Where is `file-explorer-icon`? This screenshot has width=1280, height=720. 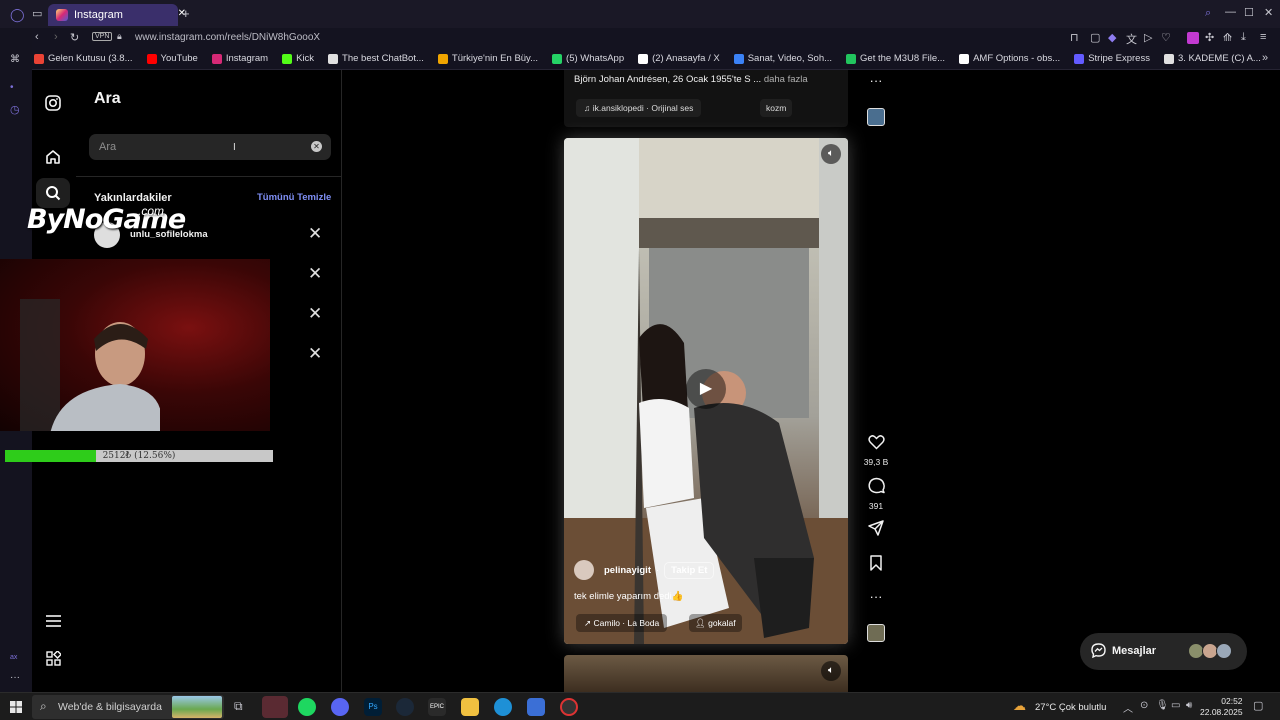 file-explorer-icon is located at coordinates (470, 707).